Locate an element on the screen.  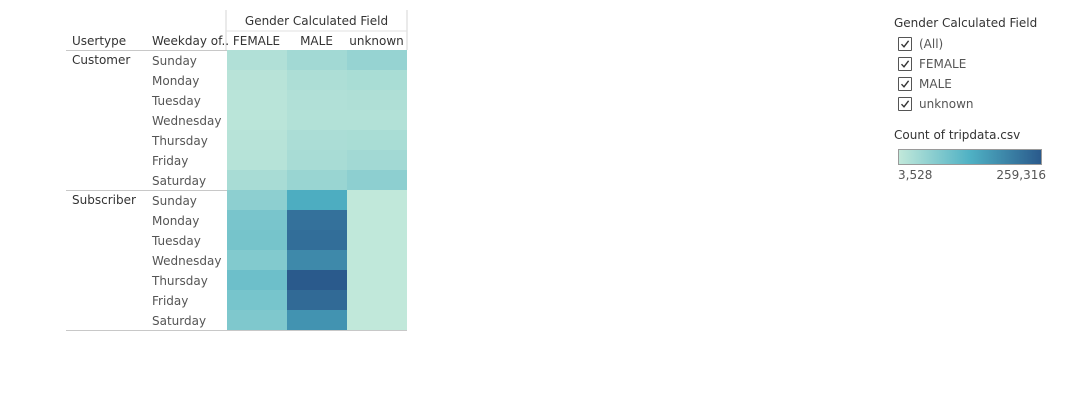
column-group-title: Gender Calculated Field is located at coordinates (316, 21).